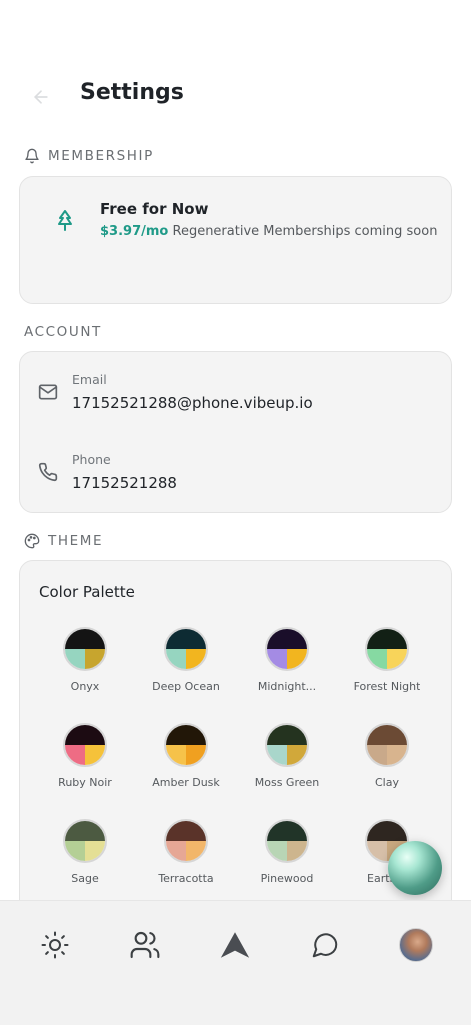 The height and width of the screenshot is (1025, 471). I want to click on palette-onyx: Onyx, so click(85, 667).